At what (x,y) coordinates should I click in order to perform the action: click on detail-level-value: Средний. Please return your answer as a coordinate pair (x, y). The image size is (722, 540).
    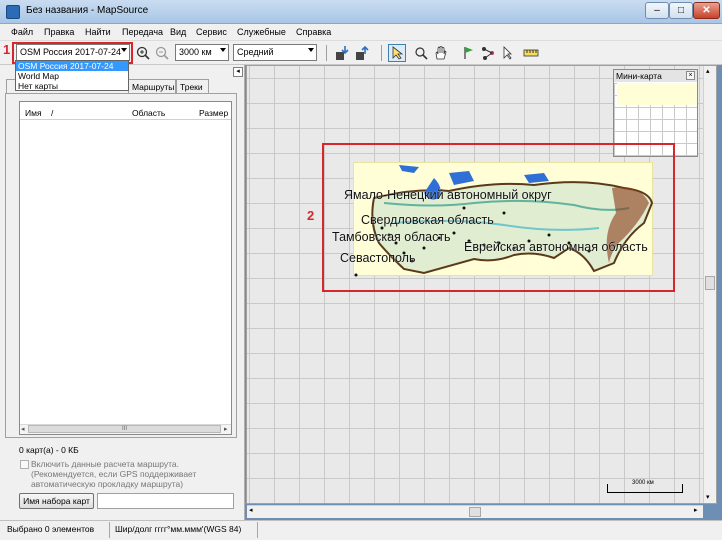
    Looking at the image, I should click on (255, 52).